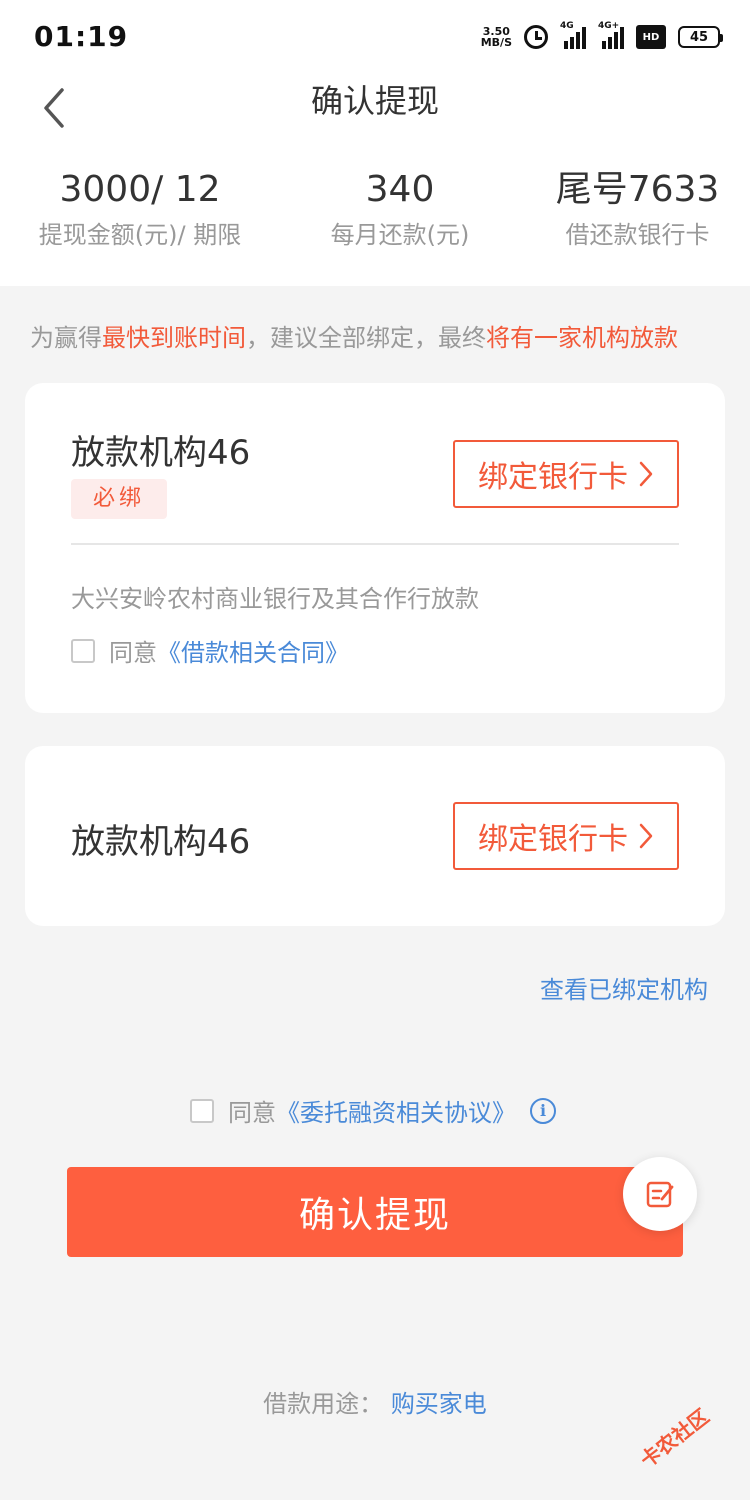 This screenshot has width=750, height=1500. Describe the element at coordinates (323, 1404) in the screenshot. I see `purpose-label: 借款用途：` at that location.